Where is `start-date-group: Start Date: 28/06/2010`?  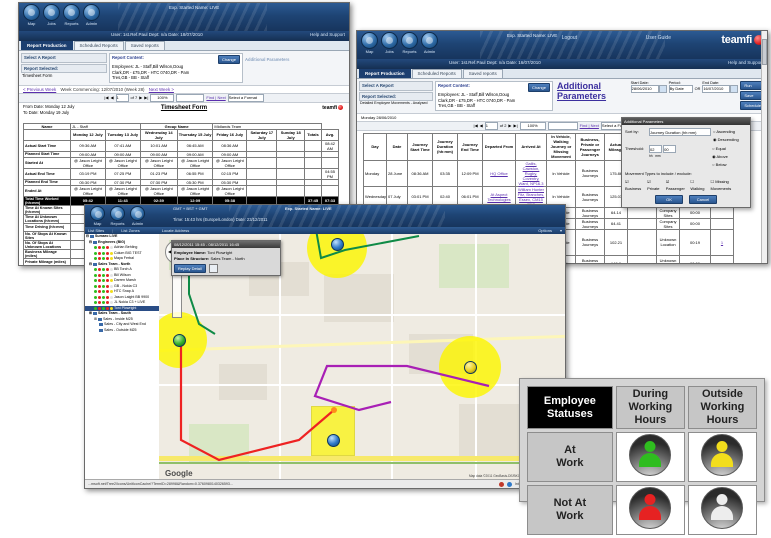
start-date-group: Start Date: 28/06/2010 is located at coordinates (648, 87).